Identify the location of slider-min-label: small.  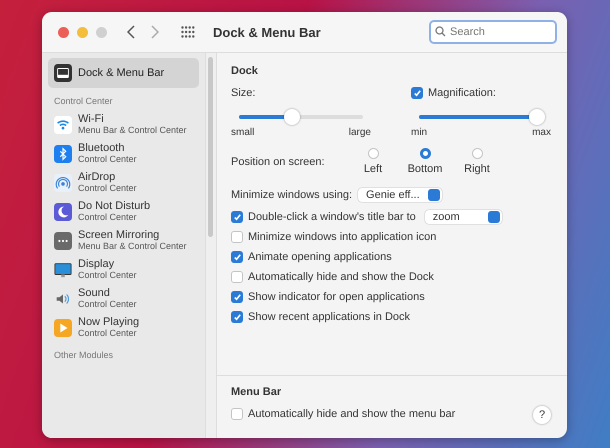
(242, 132).